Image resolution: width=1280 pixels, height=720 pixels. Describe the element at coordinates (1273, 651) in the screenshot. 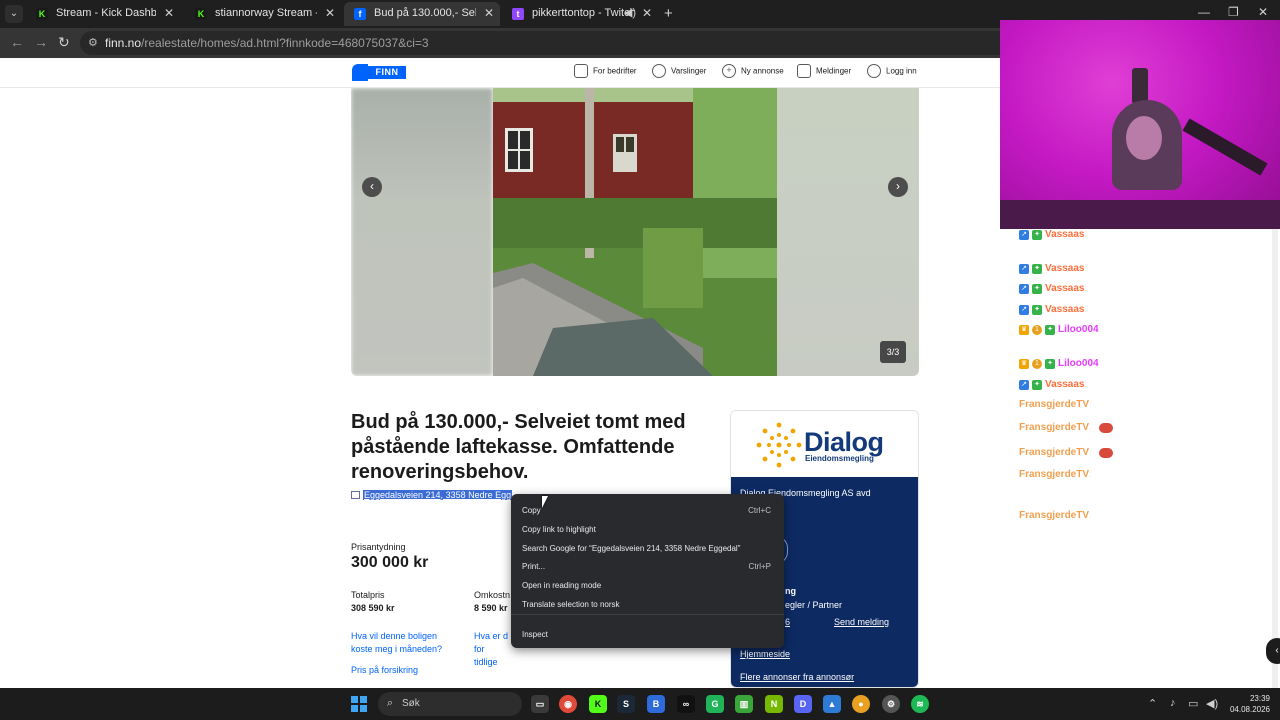

I see `side-panel-toggle-icon: ‹` at that location.